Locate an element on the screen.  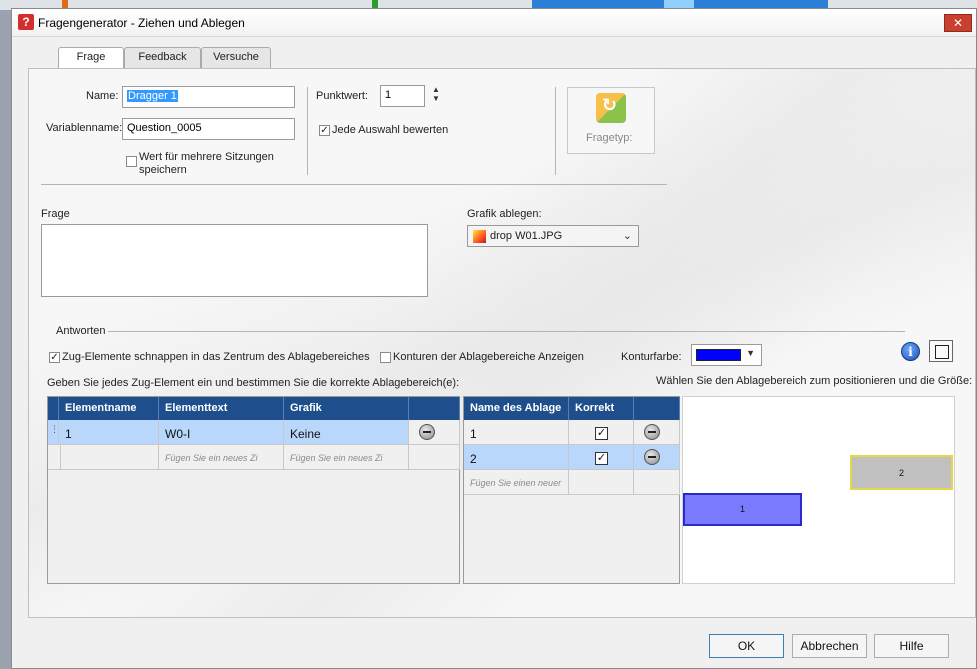
zone-name-cell: 2 is located at coordinates (516, 457).